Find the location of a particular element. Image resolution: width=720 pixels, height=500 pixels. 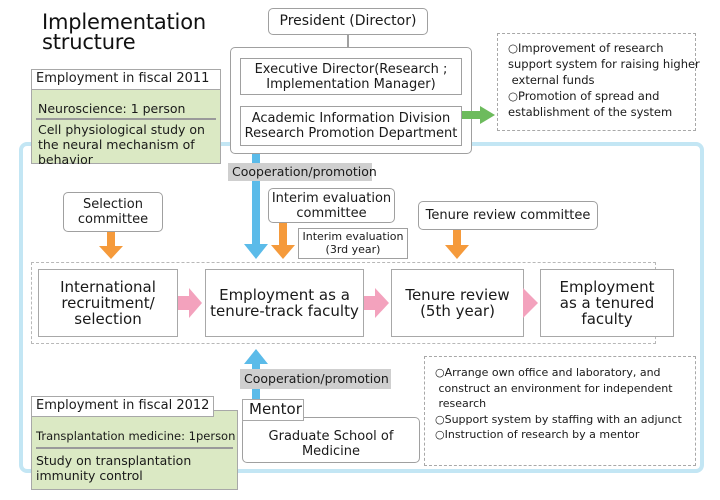

employment-2012-field: Transplantation medicine: 1person is located at coordinates (136, 436).